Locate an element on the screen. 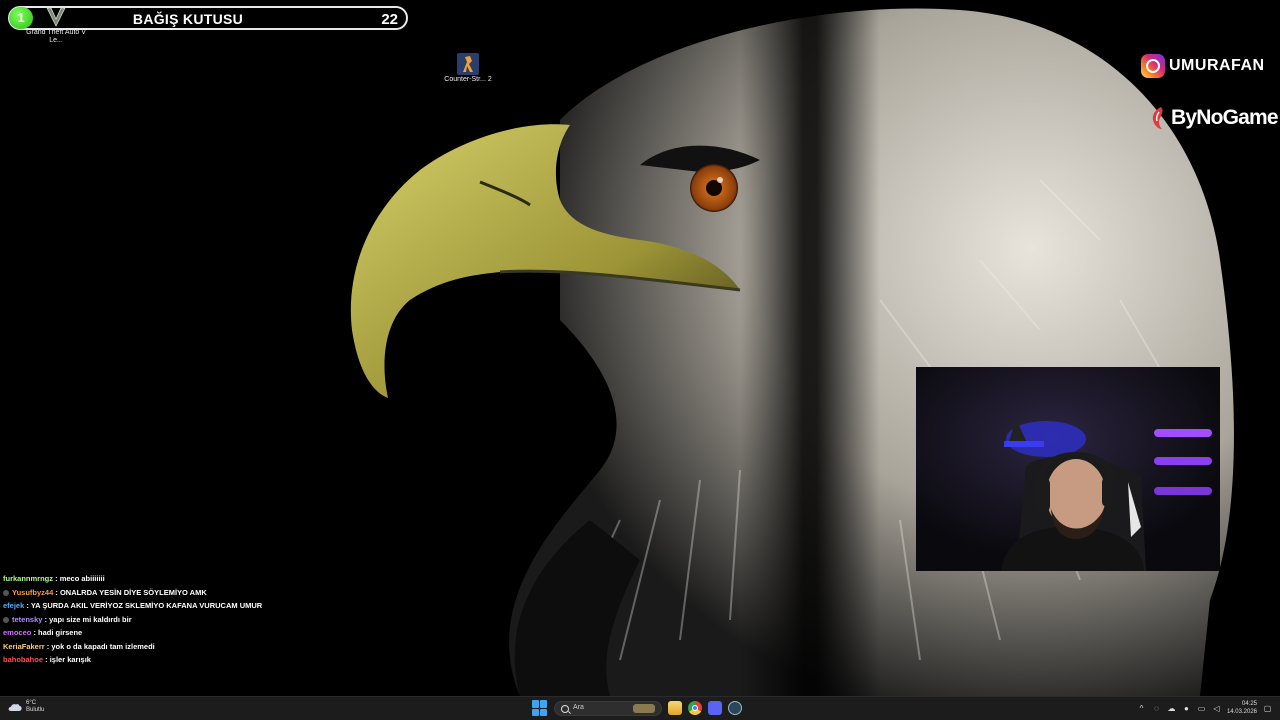 The image size is (1280, 720). instagram-handle: UMURAFAN is located at coordinates (1217, 65).